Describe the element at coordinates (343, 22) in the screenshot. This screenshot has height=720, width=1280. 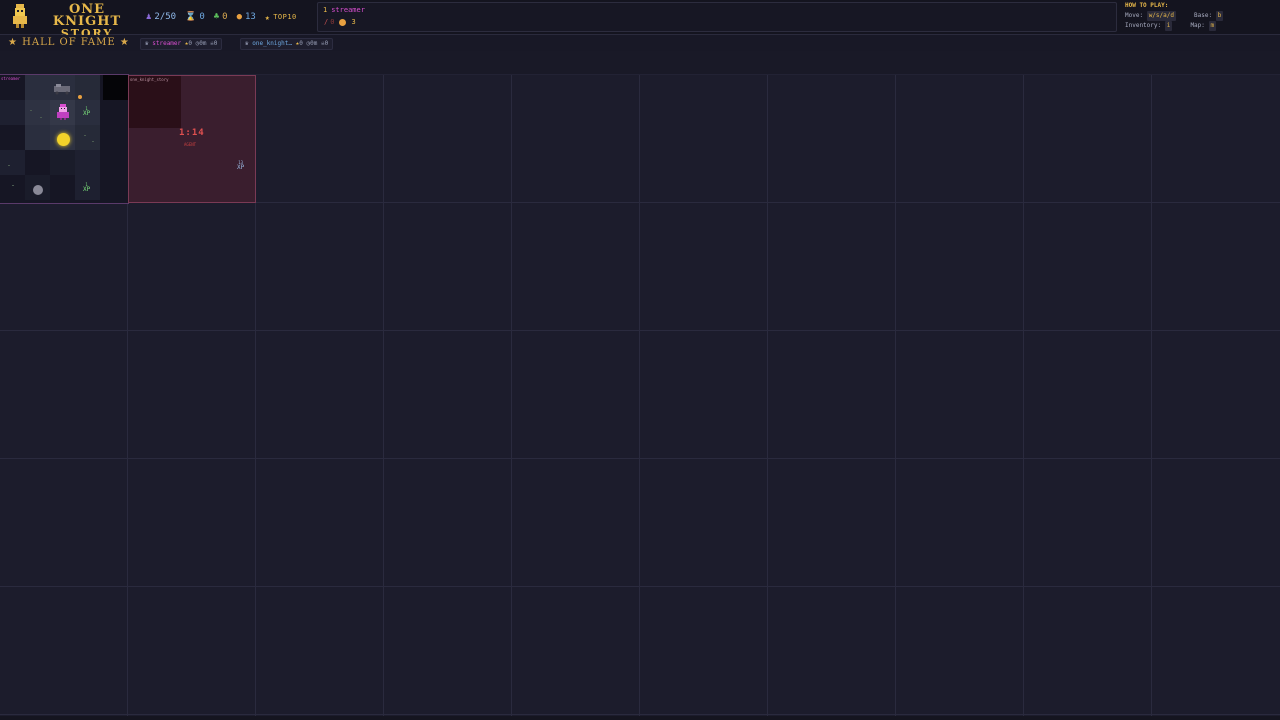
I see `coin-icon` at that location.